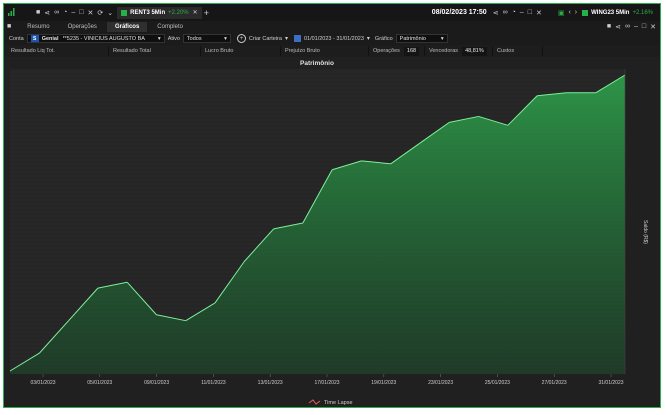 This screenshot has width=666, height=415. Describe the element at coordinates (636, 26) in the screenshot. I see `minimize-icon-right-small: –` at that location.